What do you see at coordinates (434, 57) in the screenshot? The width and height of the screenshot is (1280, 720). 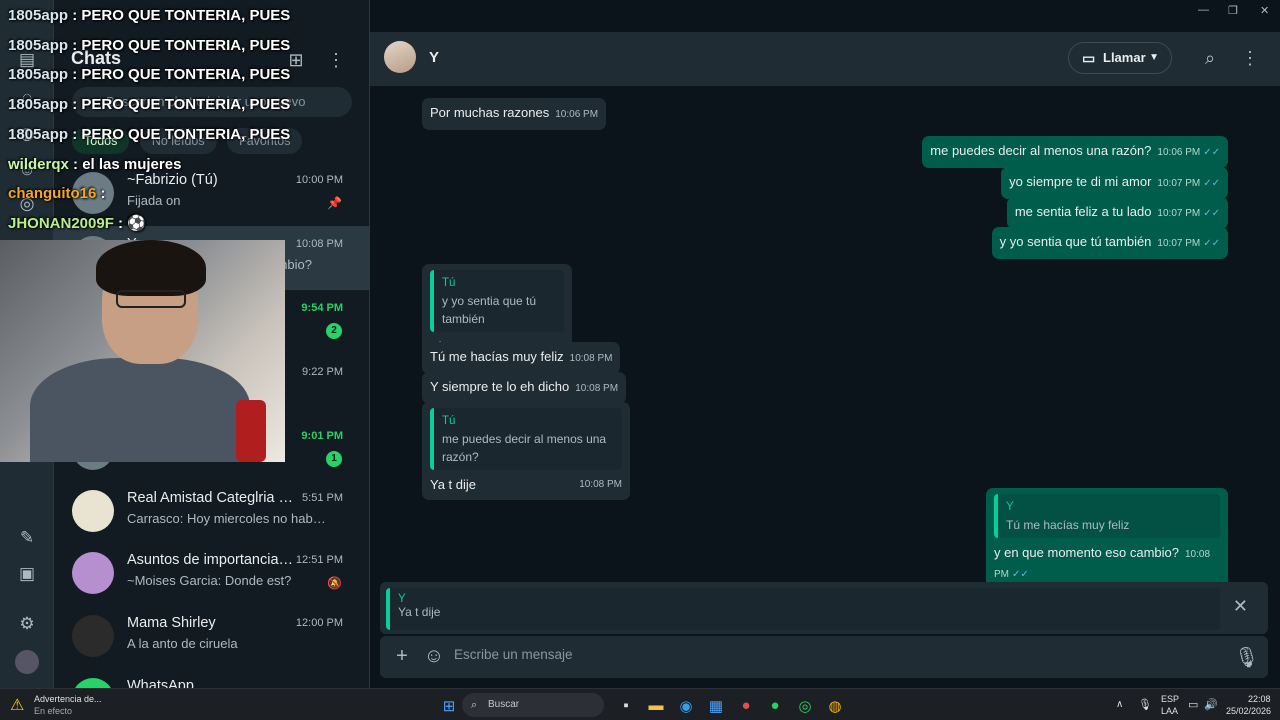 I see `contact-name: Y` at bounding box center [434, 57].